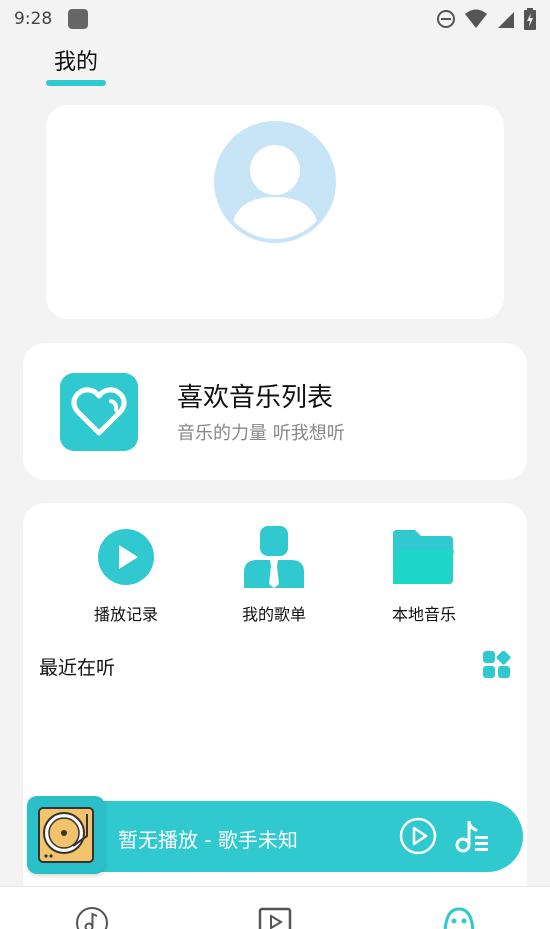  What do you see at coordinates (446, 19) in the screenshot?
I see `do-not-disturb-icon` at bounding box center [446, 19].